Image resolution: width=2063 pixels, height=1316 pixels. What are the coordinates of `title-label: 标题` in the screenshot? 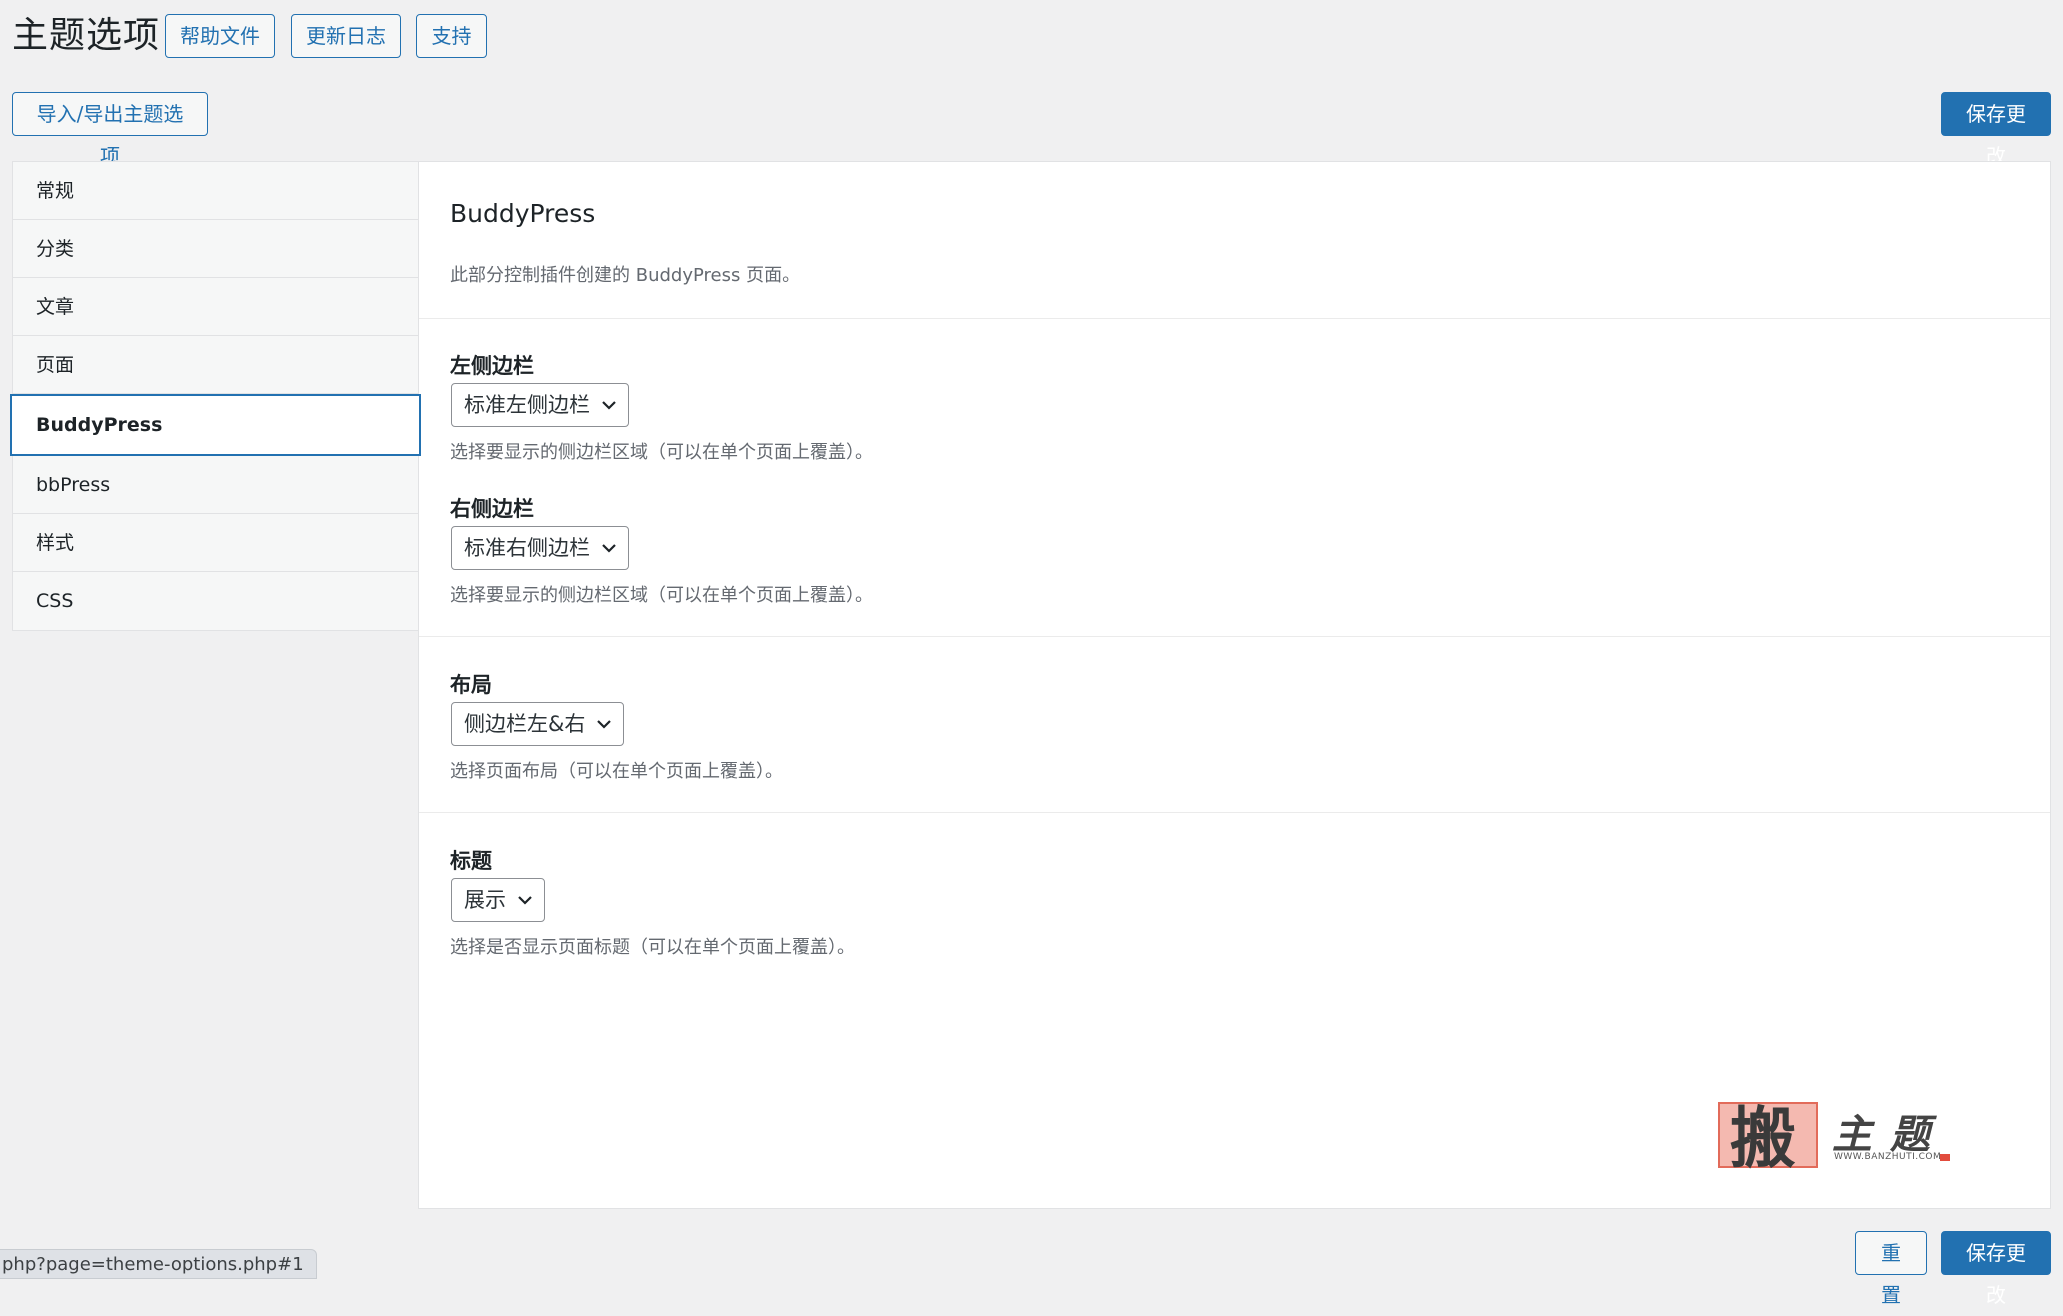 It's located at (471, 861).